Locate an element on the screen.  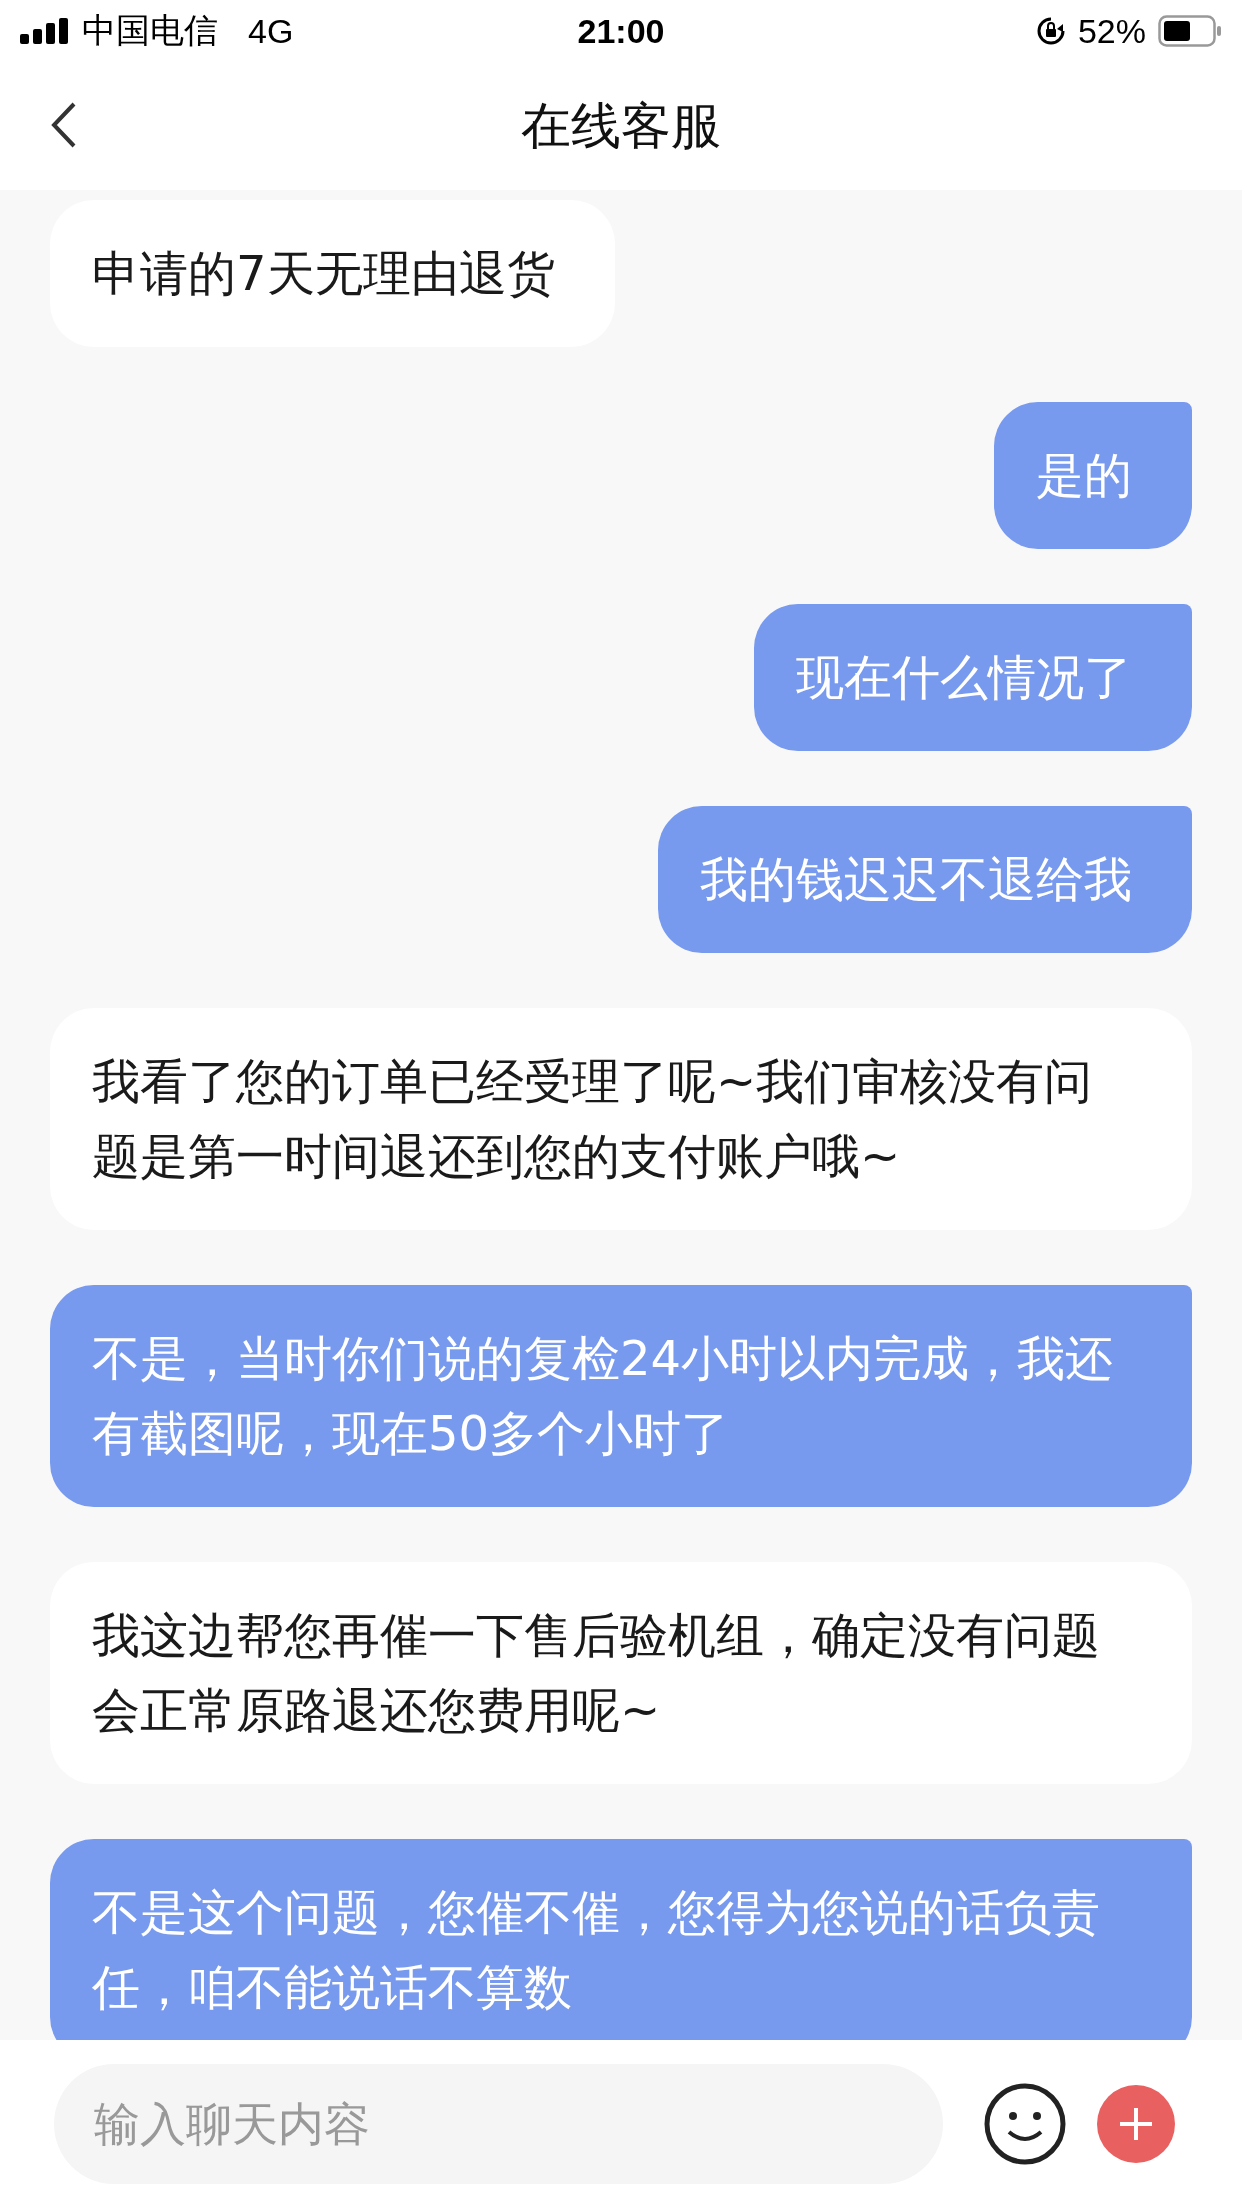
message-bubble: 现在什么情况了 is located at coordinates (973, 677).